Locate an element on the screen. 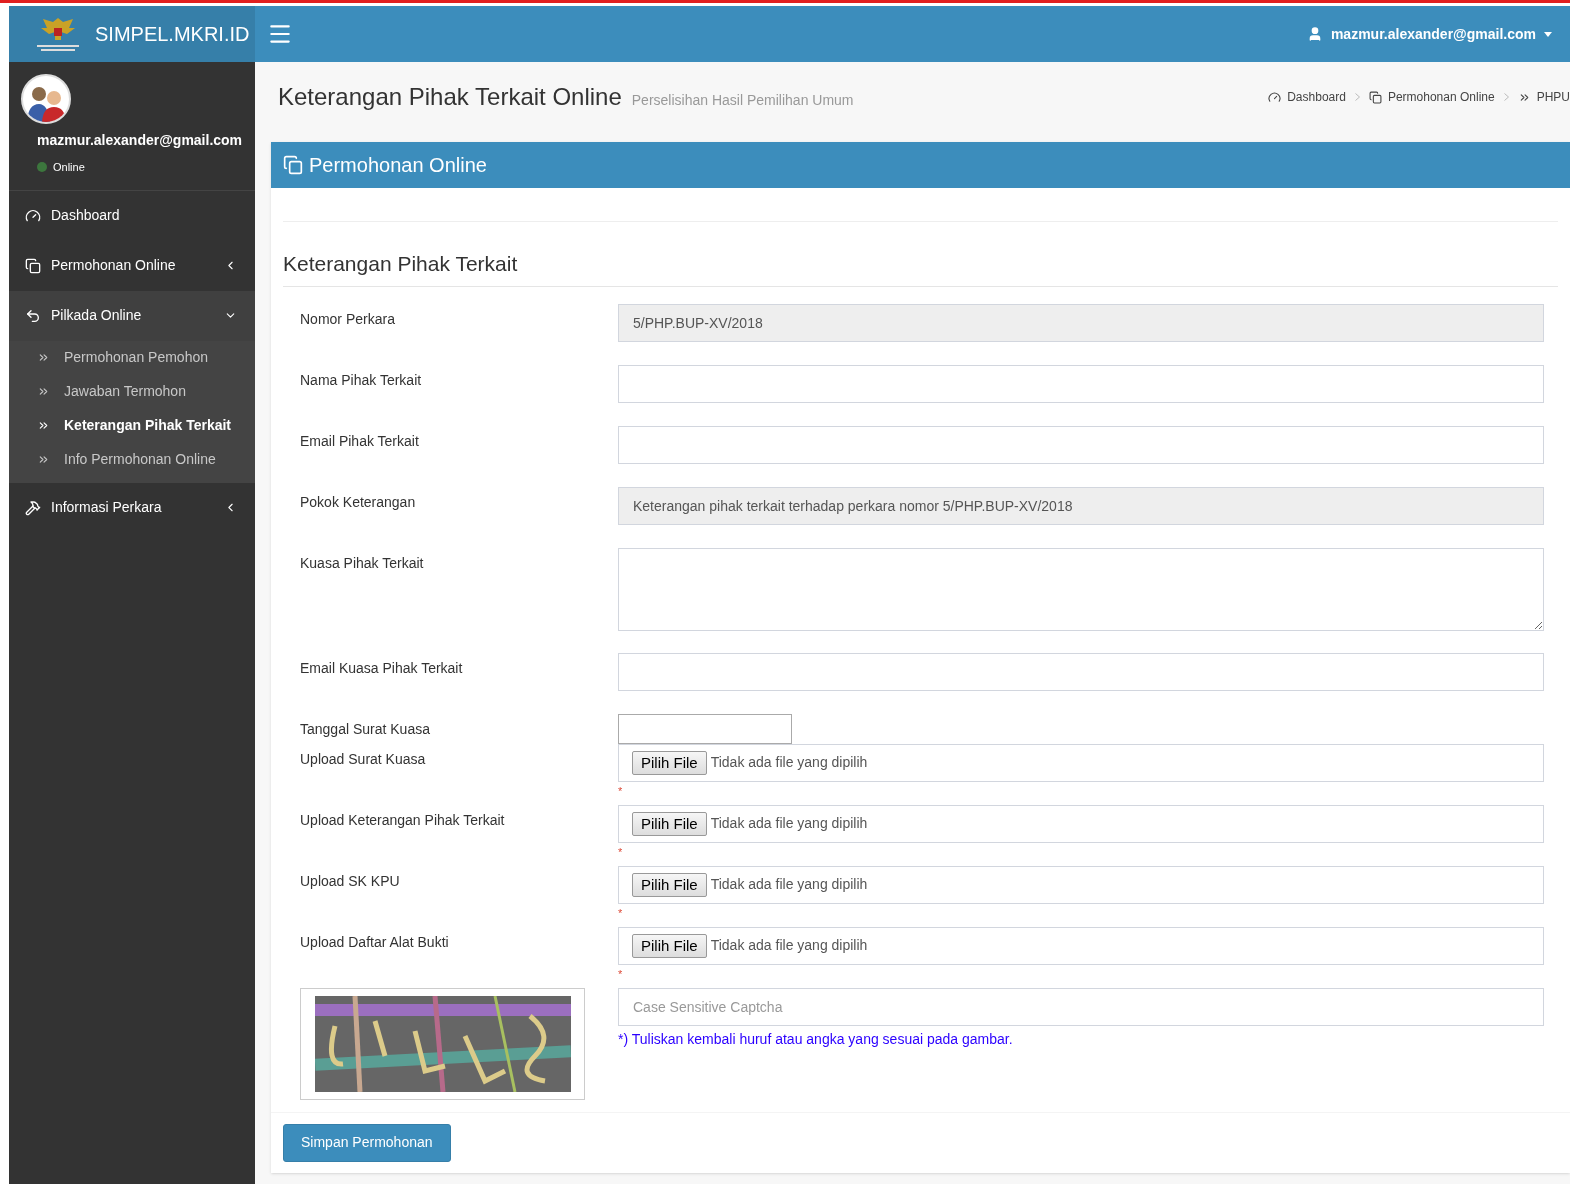 This screenshot has width=1570, height=1184. field-label: Email Pihak Terkait is located at coordinates (359, 440).